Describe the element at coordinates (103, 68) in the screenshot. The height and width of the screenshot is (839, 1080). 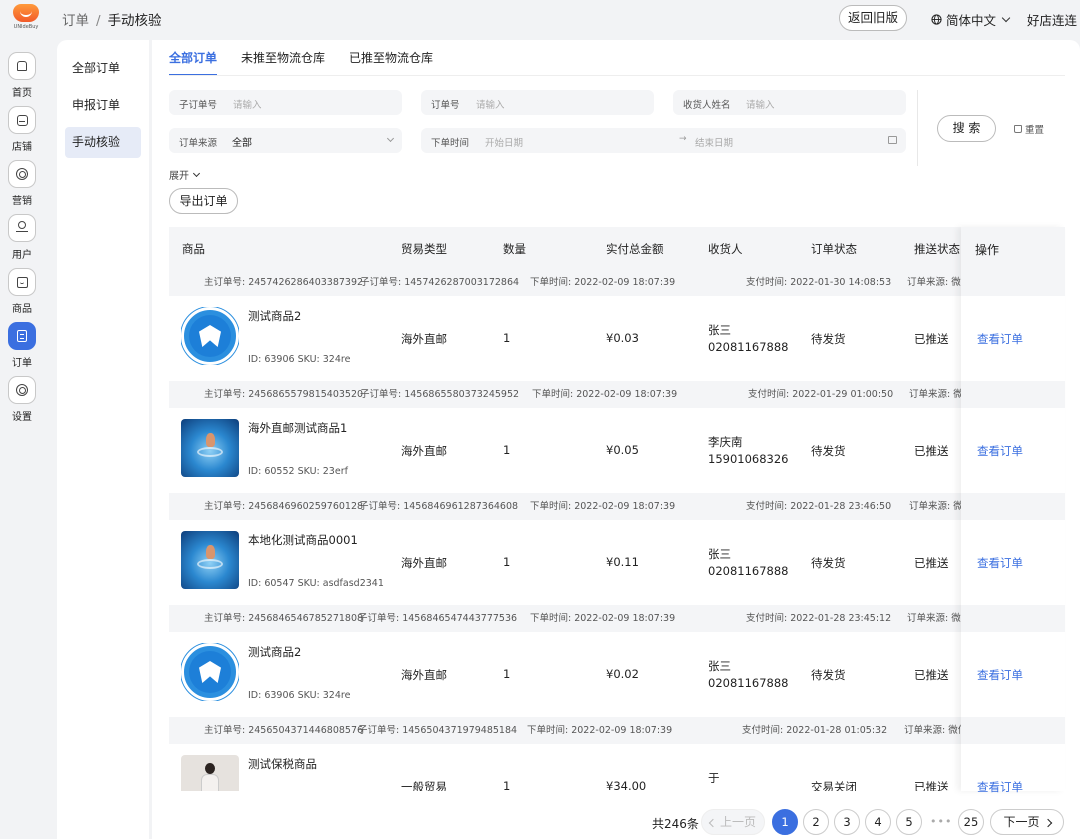
I see `subnav-item-all-orders: 全部订单` at that location.